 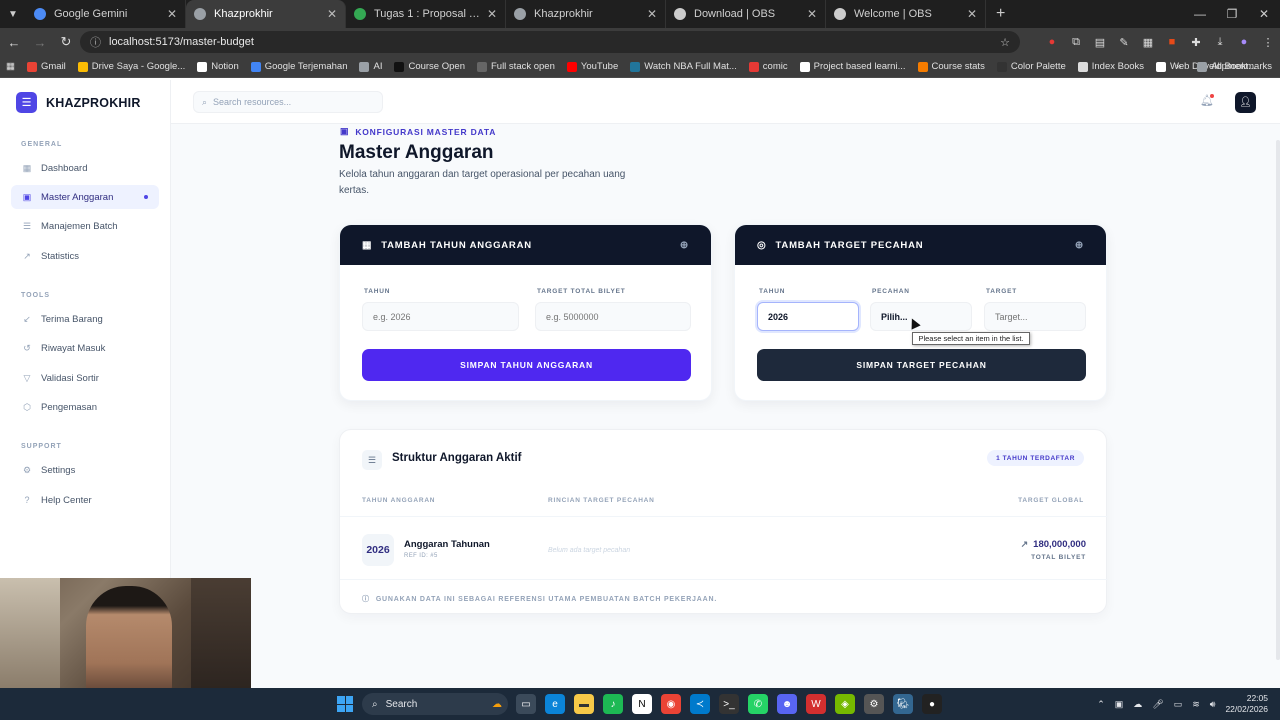 I want to click on sidebar-item-terima-barang: ↙ Terima Barang, so click(x=85, y=319).